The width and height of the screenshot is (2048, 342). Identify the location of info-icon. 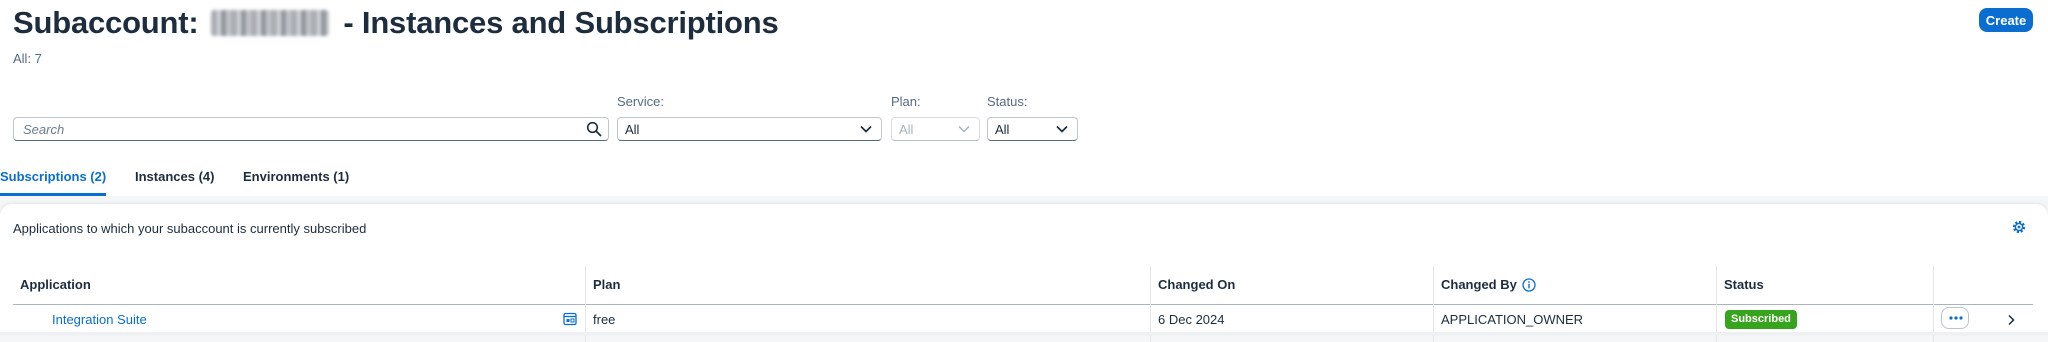
(1529, 285).